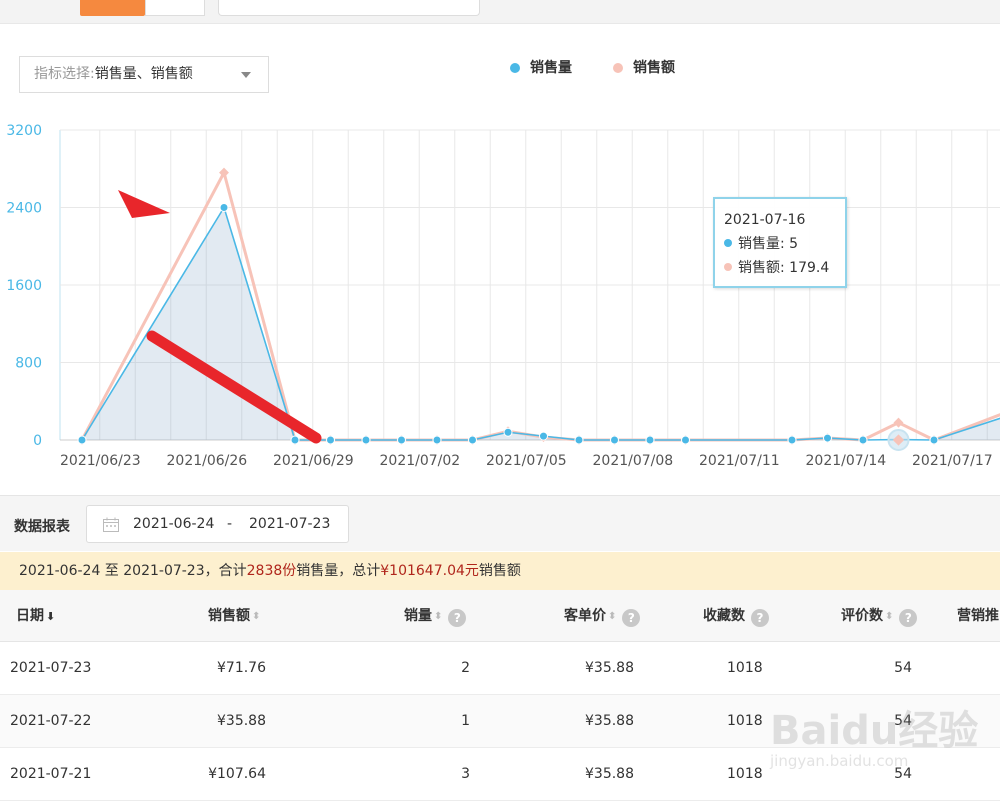 The width and height of the screenshot is (1000, 801). I want to click on col-header-reviews: 评价数 ⬍?, so click(879, 616).